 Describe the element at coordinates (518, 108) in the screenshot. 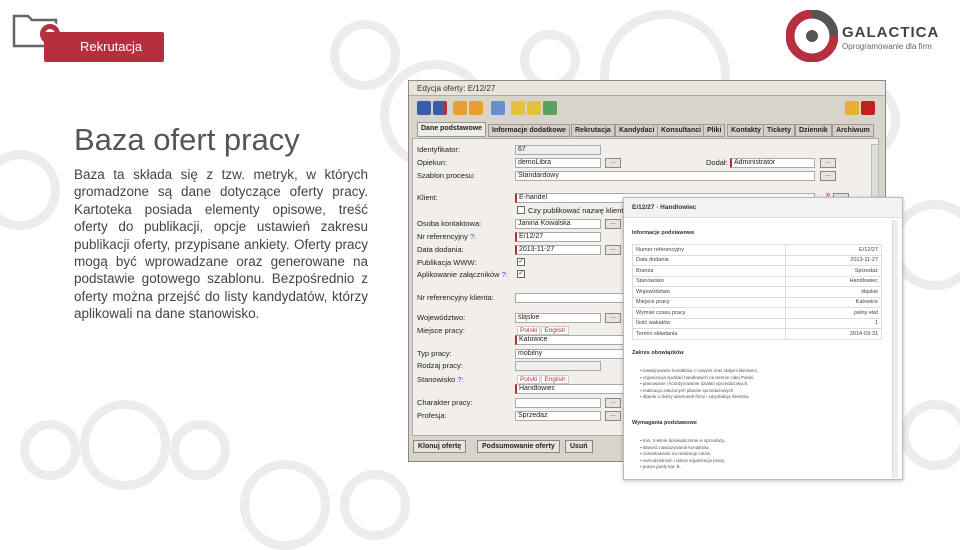

I see `pencil-icon` at that location.